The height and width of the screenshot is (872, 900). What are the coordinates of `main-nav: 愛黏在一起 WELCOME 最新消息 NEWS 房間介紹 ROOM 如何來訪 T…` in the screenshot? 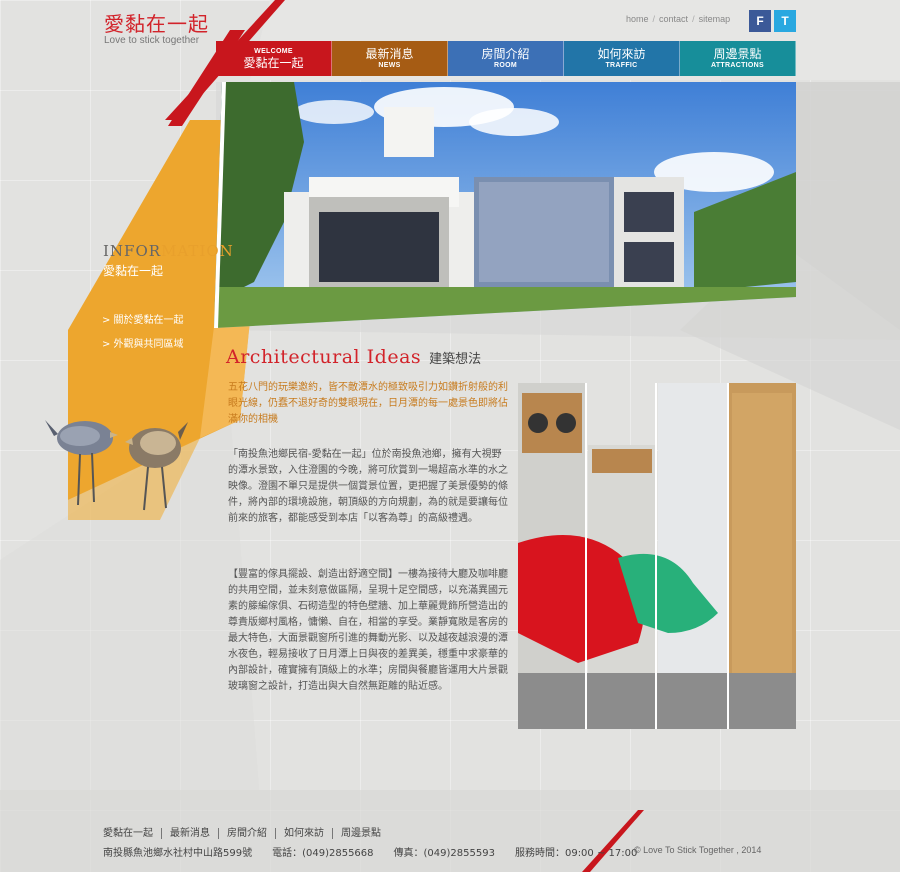 It's located at (506, 58).